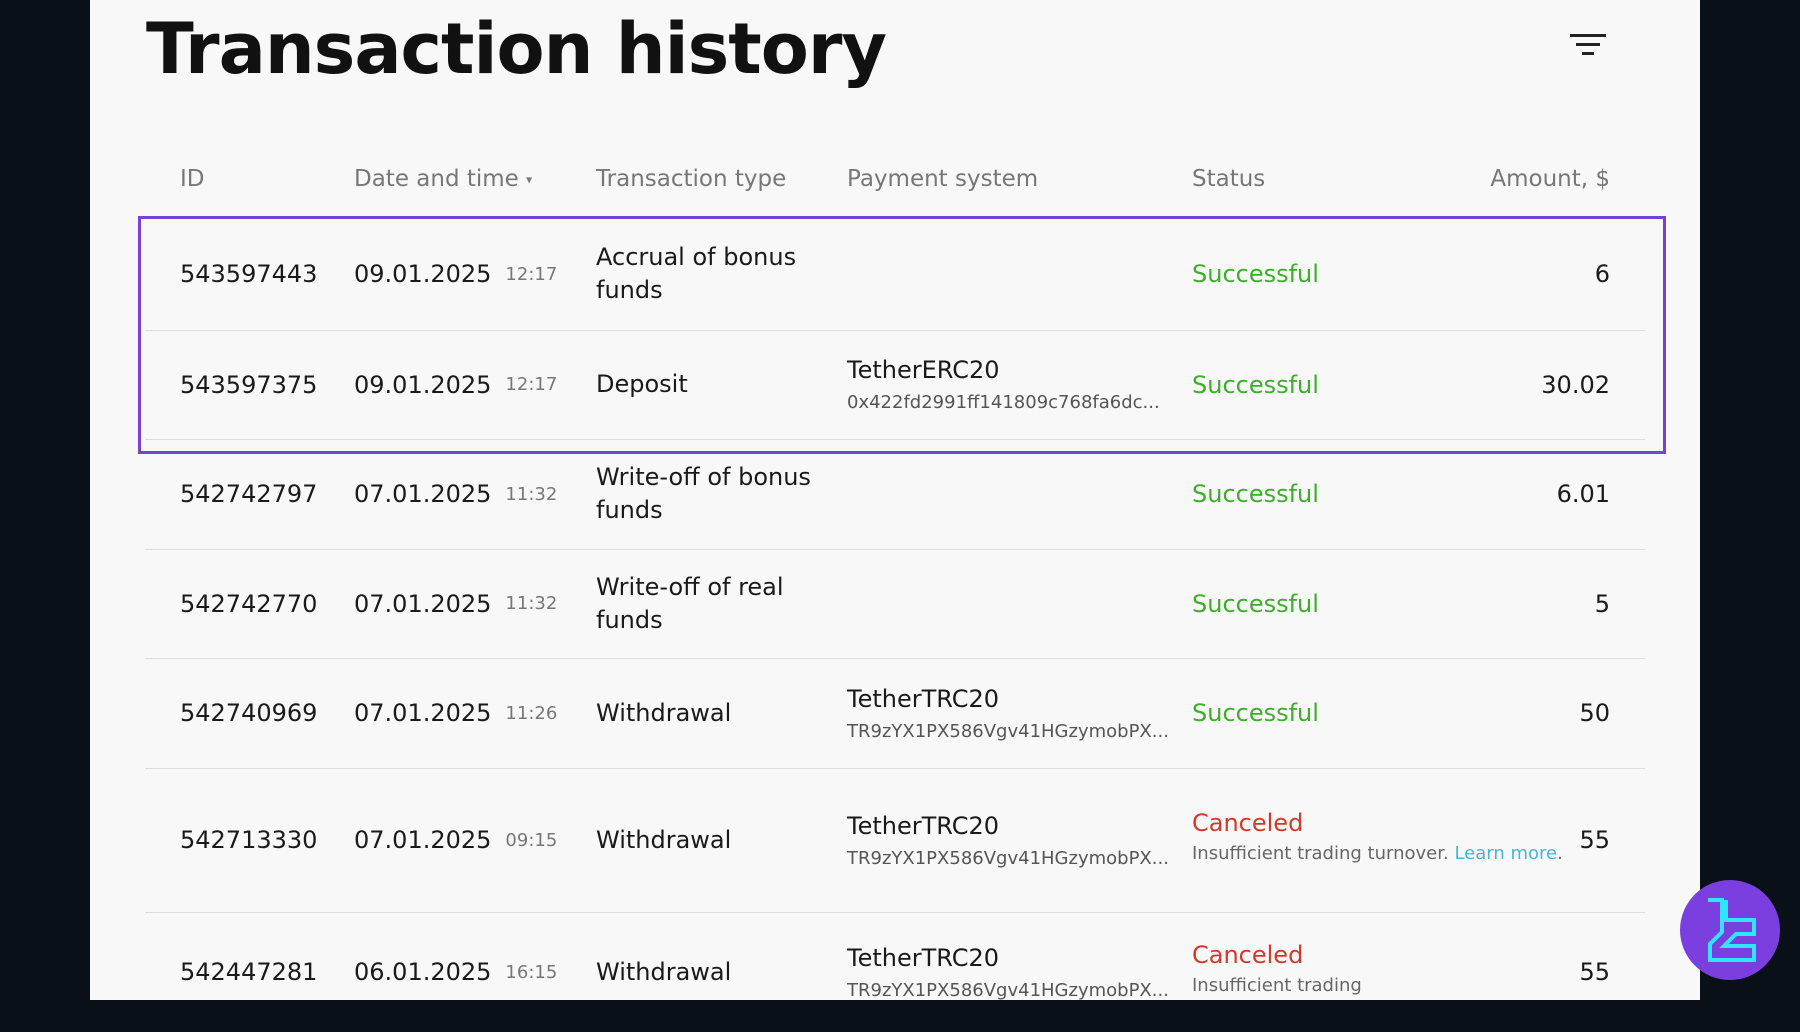 The width and height of the screenshot is (1800, 1032). I want to click on transaction-type: Write-off of bonus funds, so click(706, 494).